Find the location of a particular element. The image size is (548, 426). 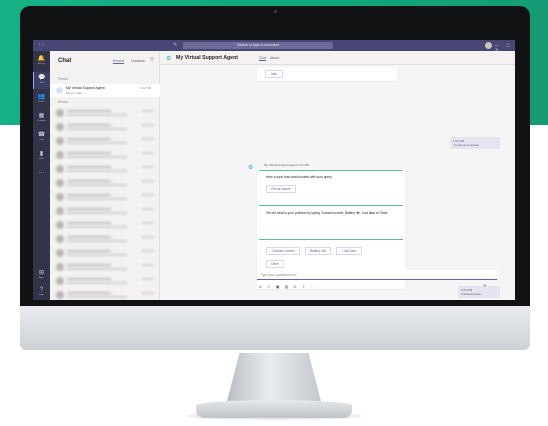

rail-label: Teams is located at coordinates (41, 102).